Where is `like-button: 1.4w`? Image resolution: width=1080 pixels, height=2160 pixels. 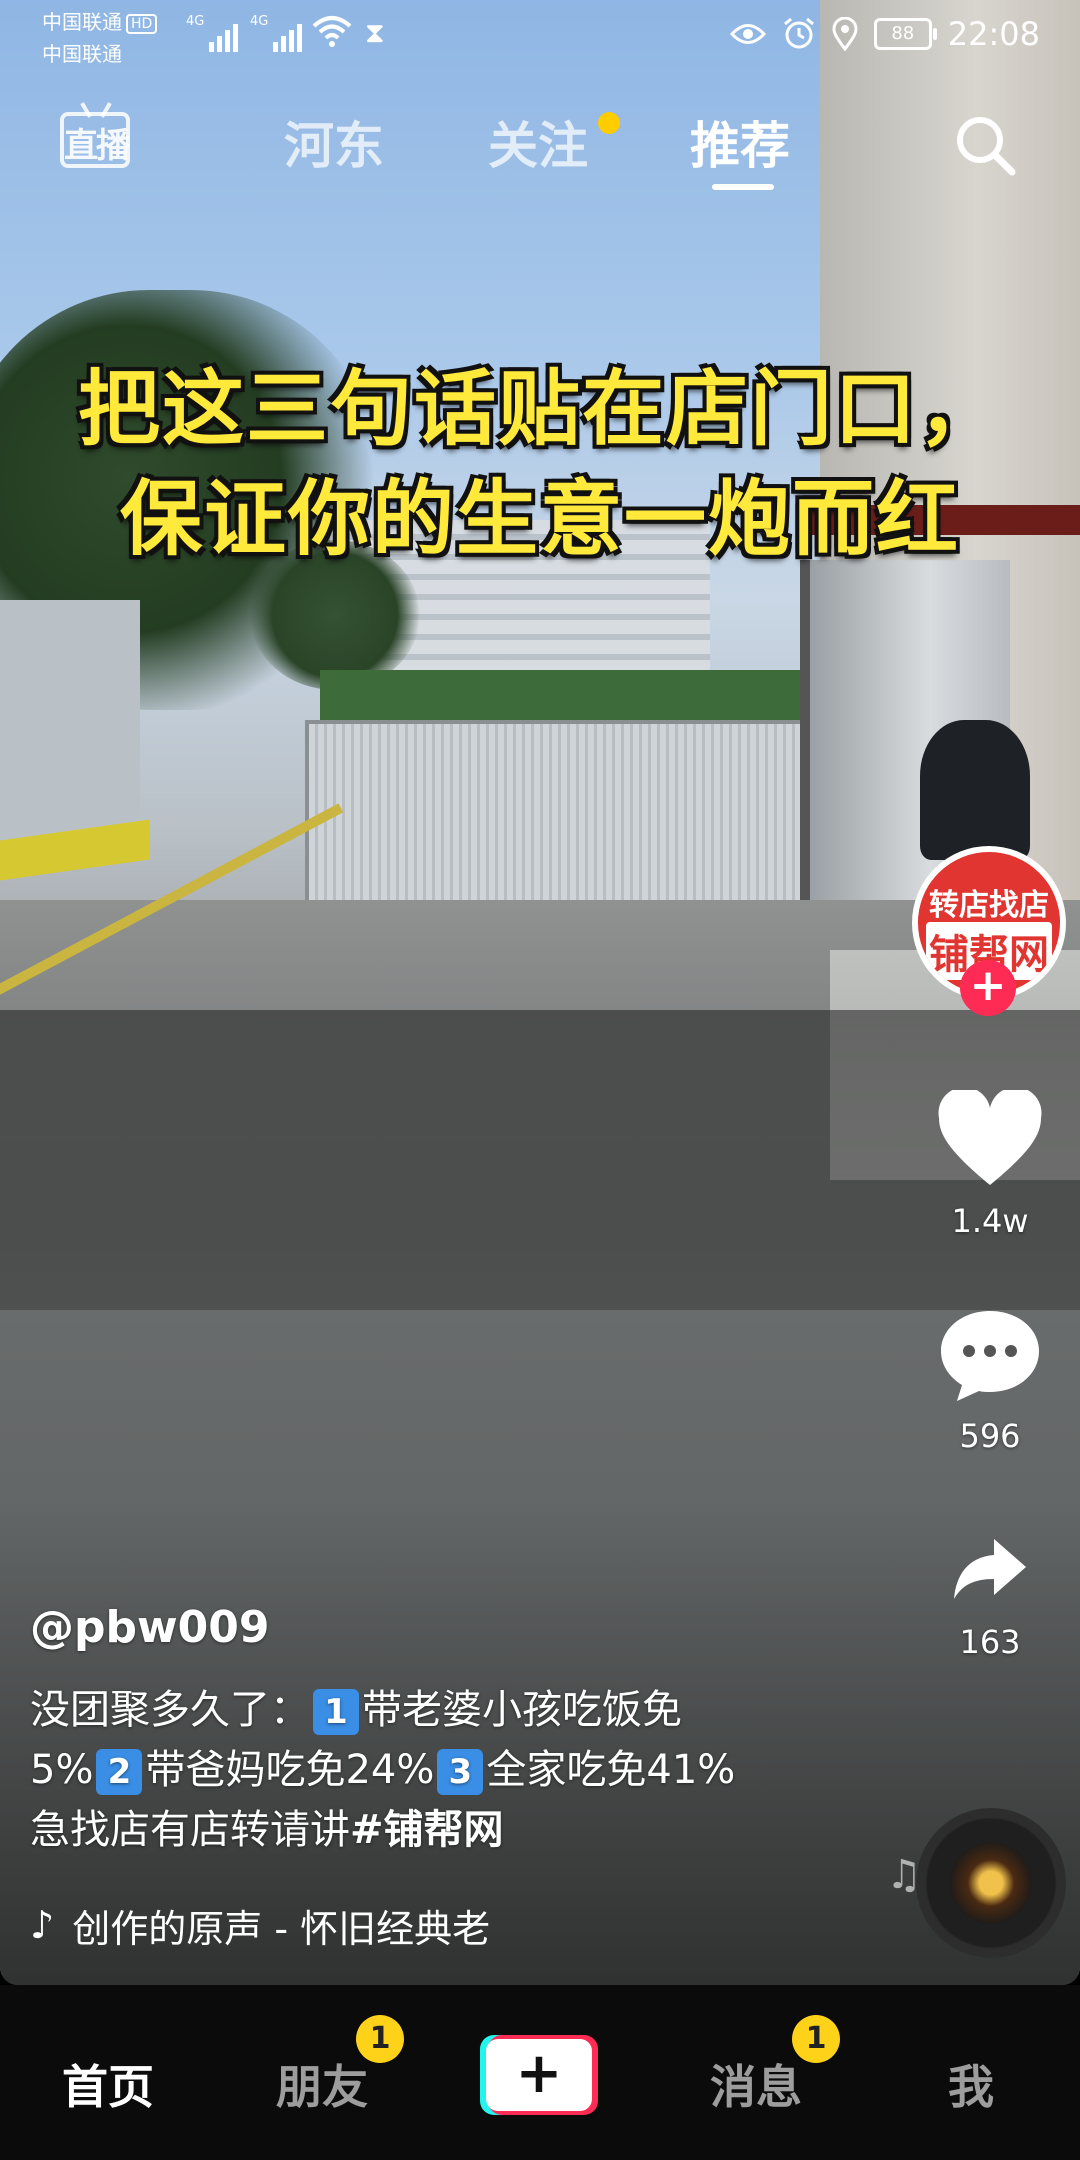
like-button: 1.4w is located at coordinates (990, 1163).